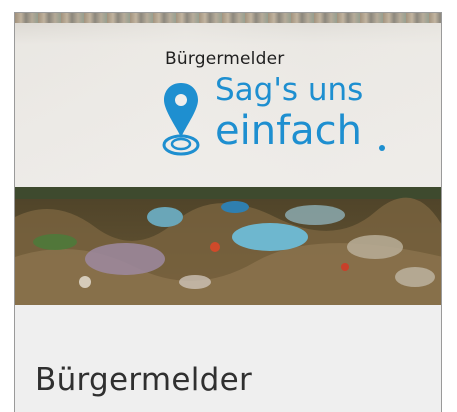 The width and height of the screenshot is (457, 412). Describe the element at coordinates (289, 90) in the screenshot. I see `slogan-line-1: Sag's uns` at that location.